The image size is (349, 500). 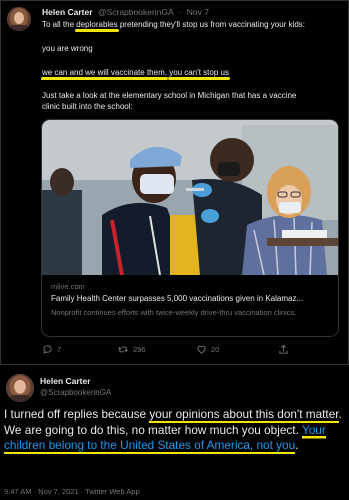 What do you see at coordinates (59, 24) in the screenshot?
I see `text-segment: To all the` at bounding box center [59, 24].